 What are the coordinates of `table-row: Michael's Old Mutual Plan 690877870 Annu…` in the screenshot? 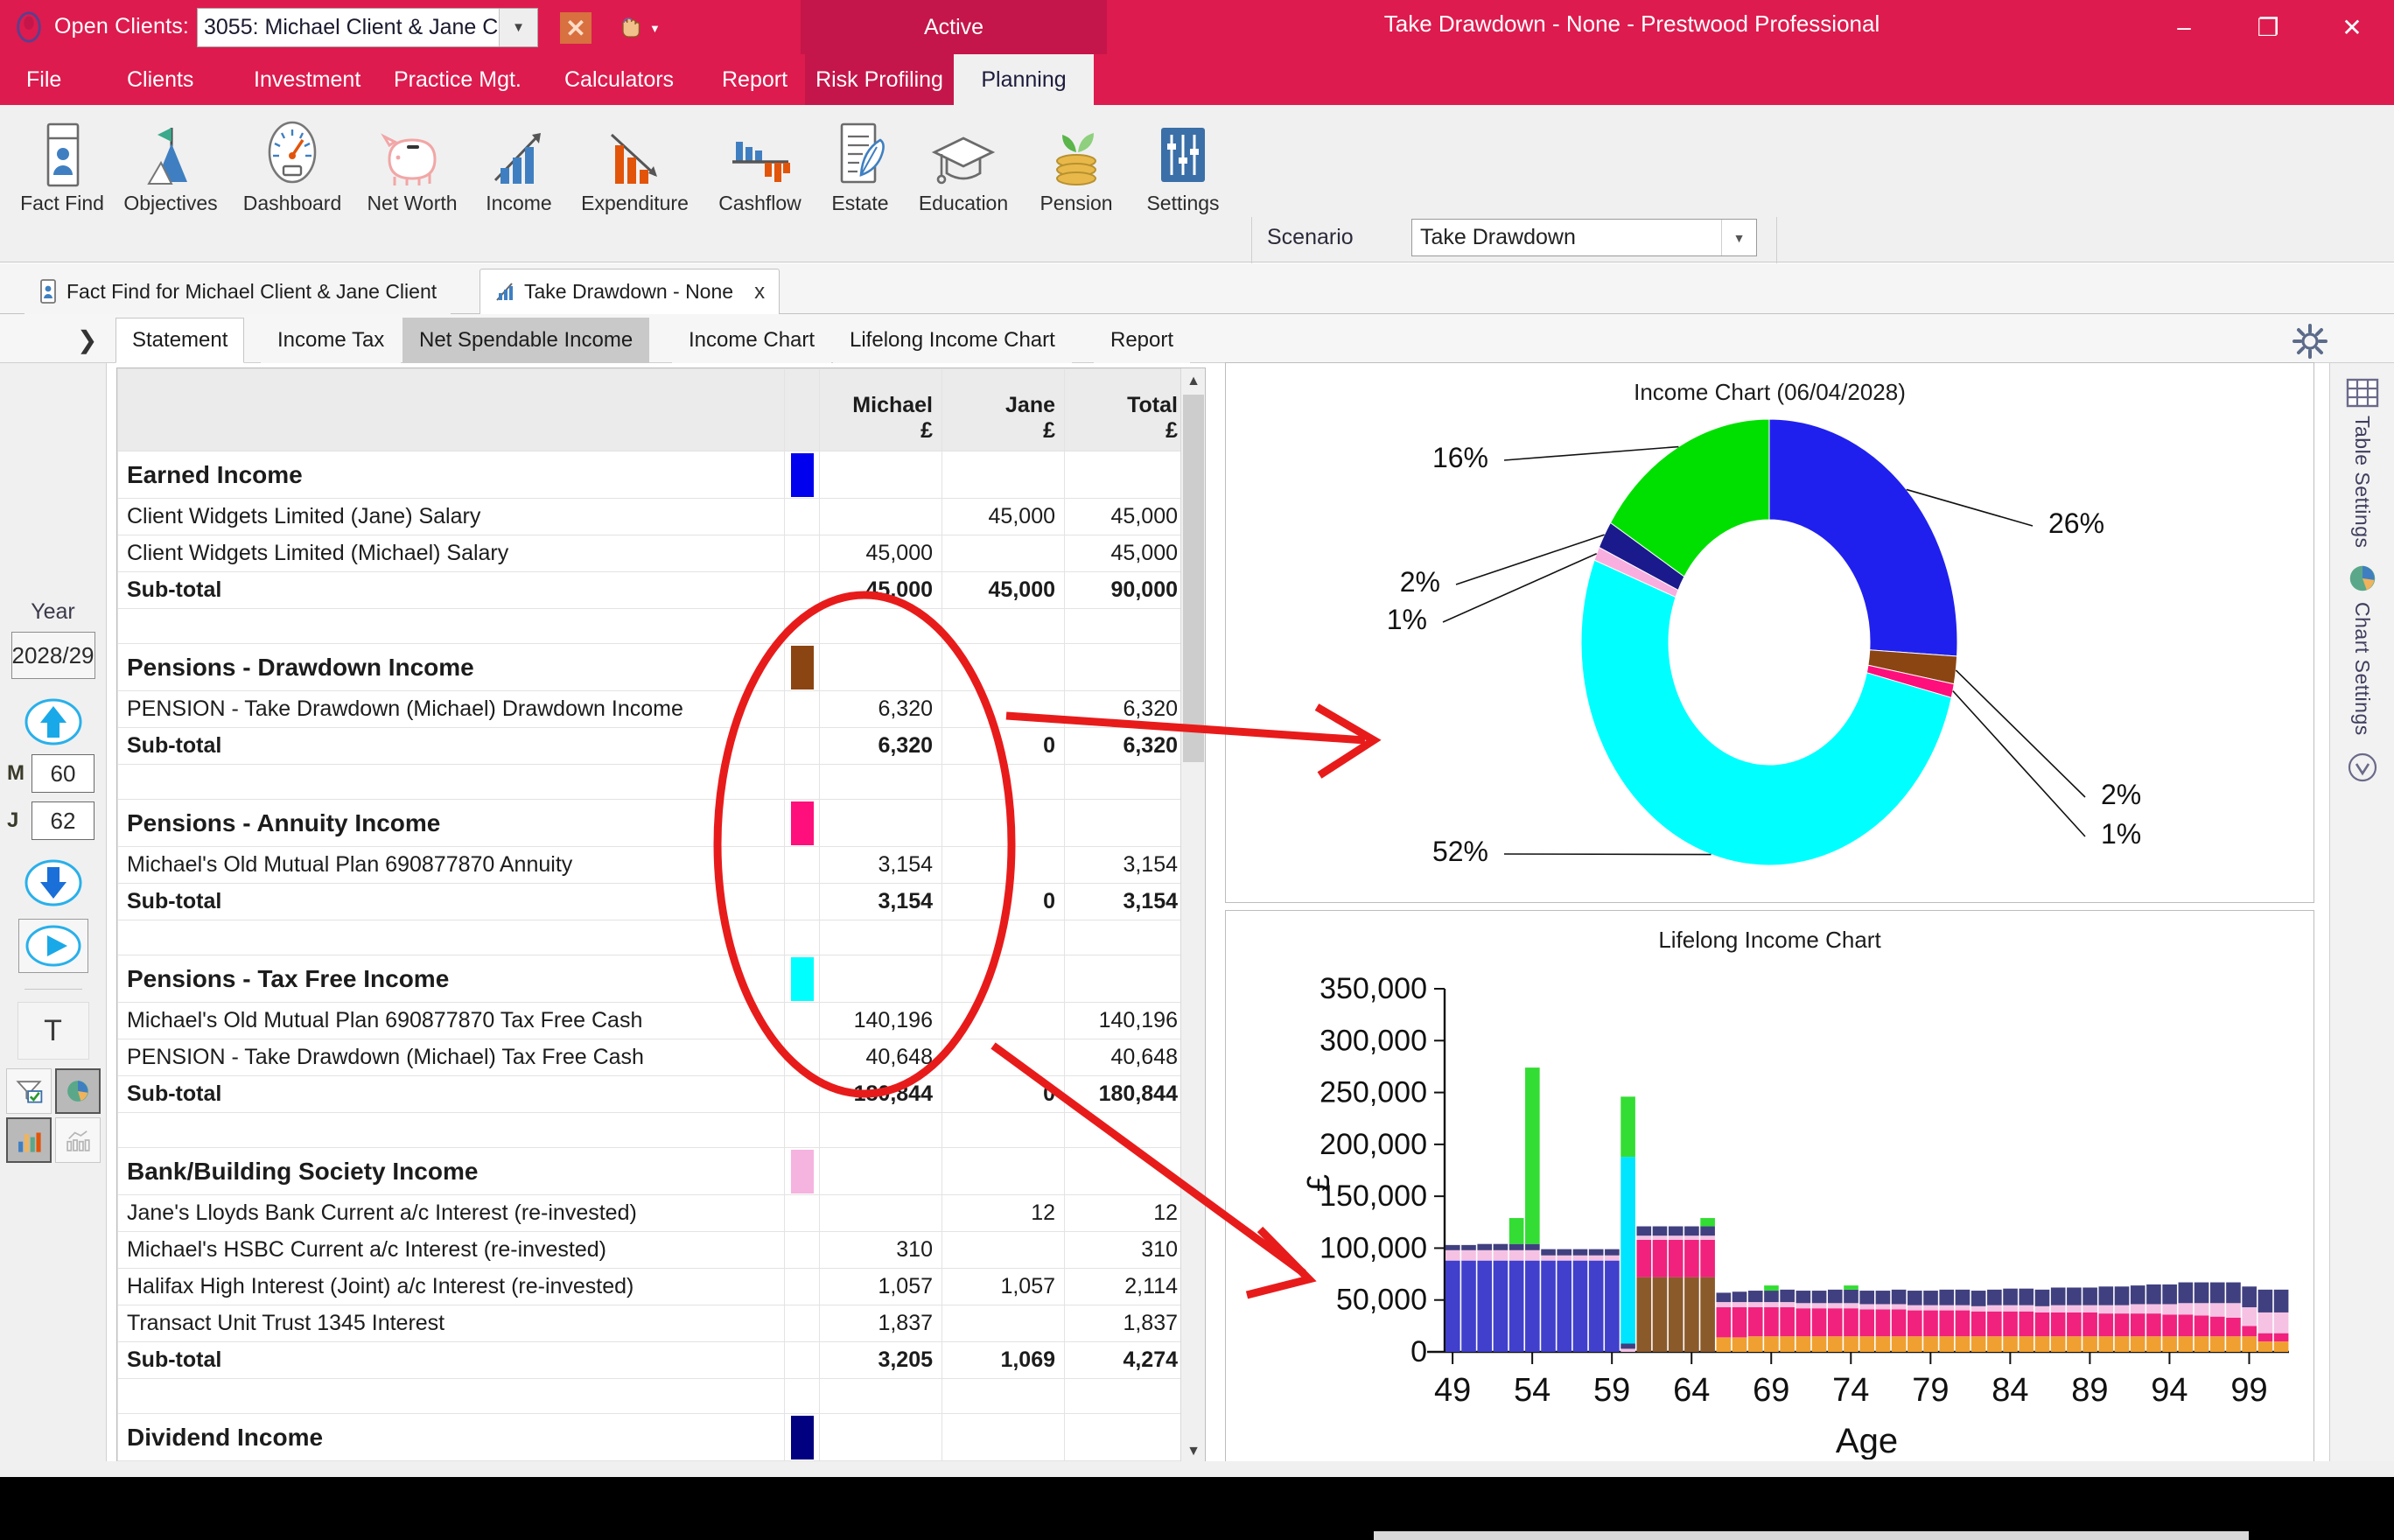 It's located at (652, 865).